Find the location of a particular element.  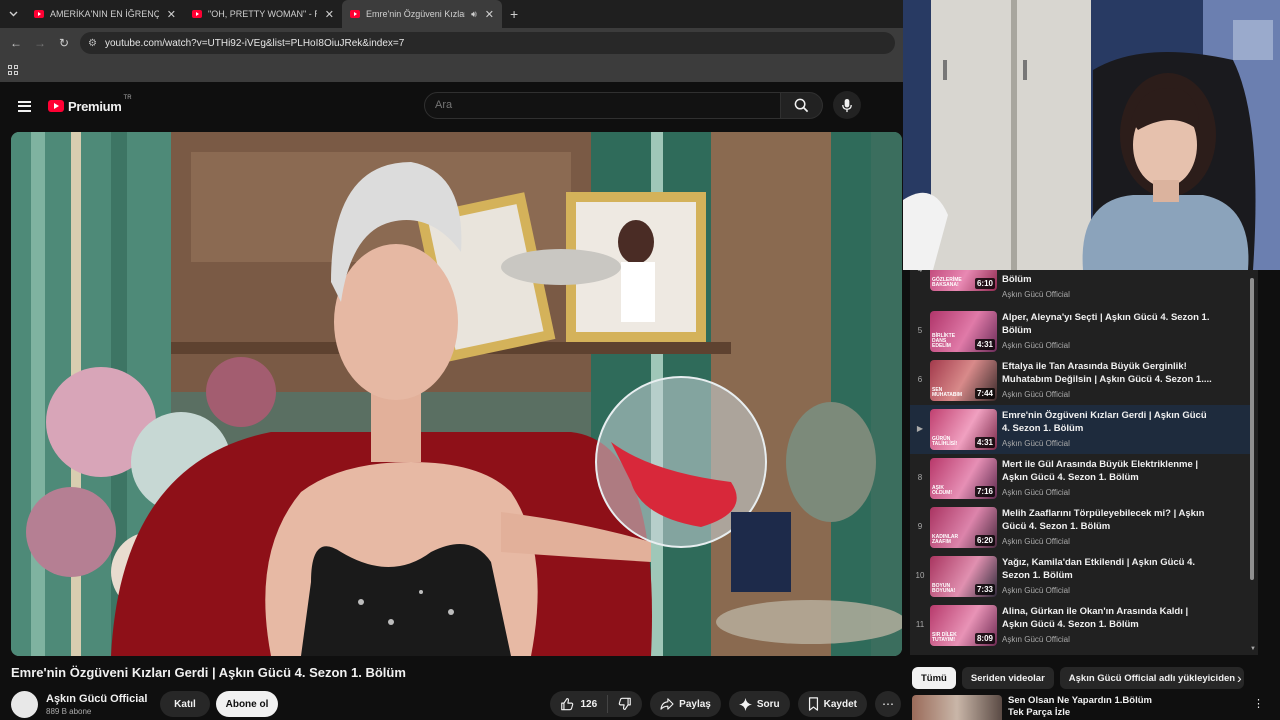

ask-button: Soru is located at coordinates (759, 704).